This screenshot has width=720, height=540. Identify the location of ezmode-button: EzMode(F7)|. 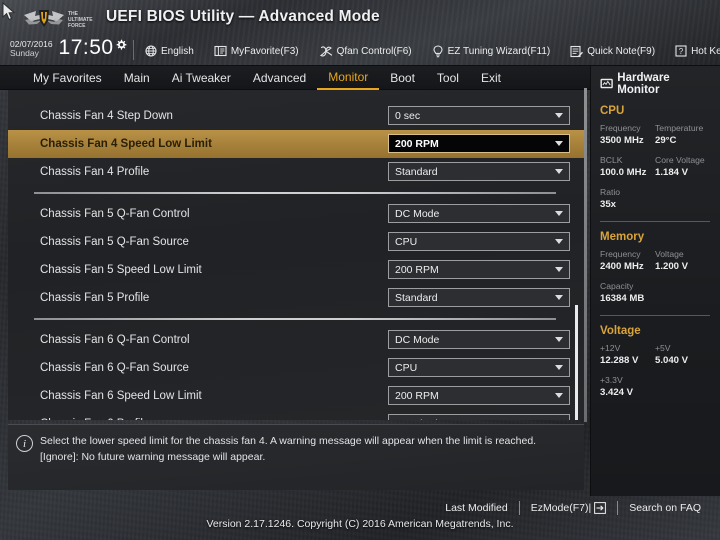
(569, 508).